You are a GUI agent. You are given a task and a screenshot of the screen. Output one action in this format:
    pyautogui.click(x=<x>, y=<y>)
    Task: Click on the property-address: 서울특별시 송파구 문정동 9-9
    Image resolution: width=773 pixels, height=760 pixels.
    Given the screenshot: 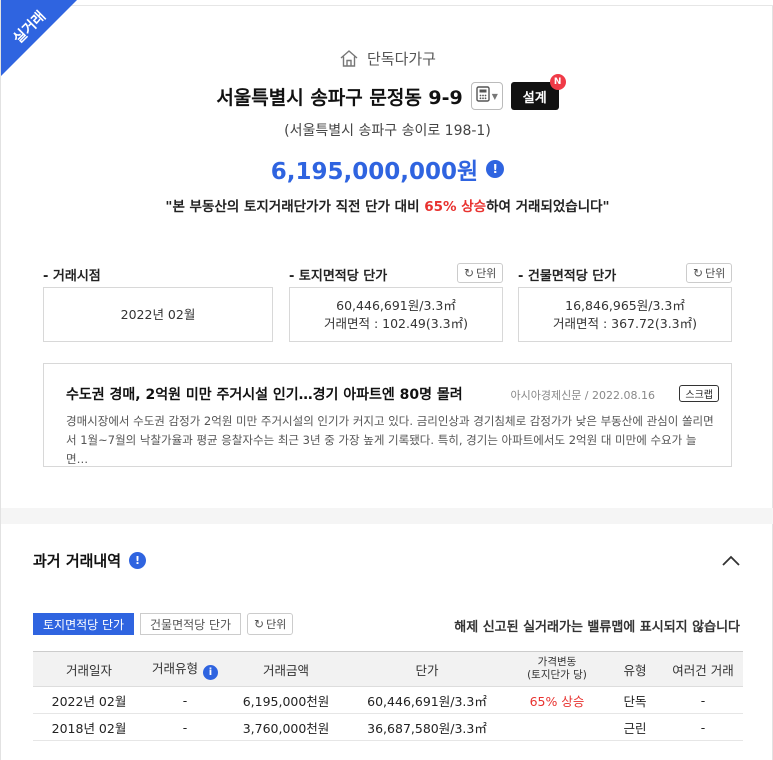 What is the action you would take?
    pyautogui.click(x=339, y=97)
    